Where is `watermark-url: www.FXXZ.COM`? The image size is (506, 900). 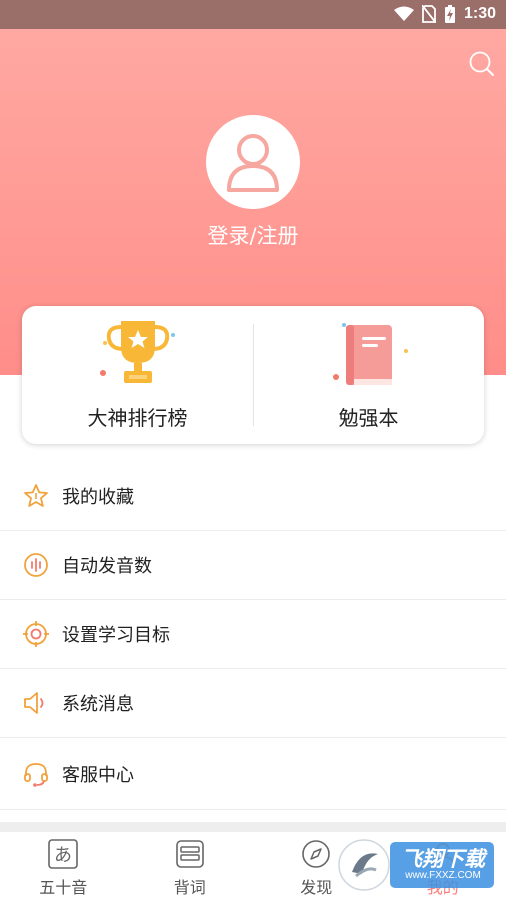 watermark-url: www.FXXZ.COM is located at coordinates (443, 875).